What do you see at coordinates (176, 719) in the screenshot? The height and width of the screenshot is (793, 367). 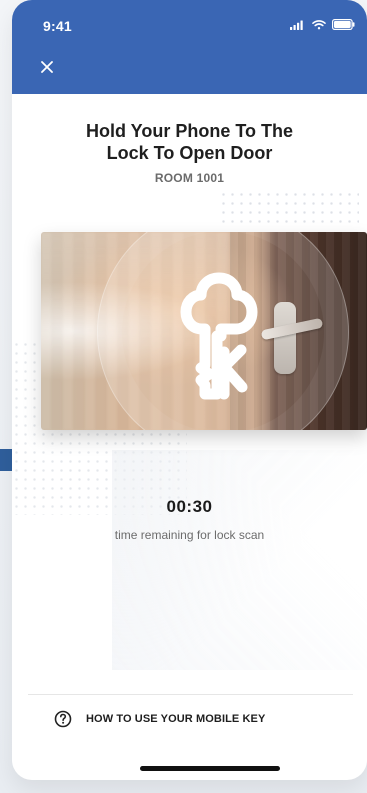 I see `mobile-key-help-label: HOW TO USE YOUR MOBILE KEY` at bounding box center [176, 719].